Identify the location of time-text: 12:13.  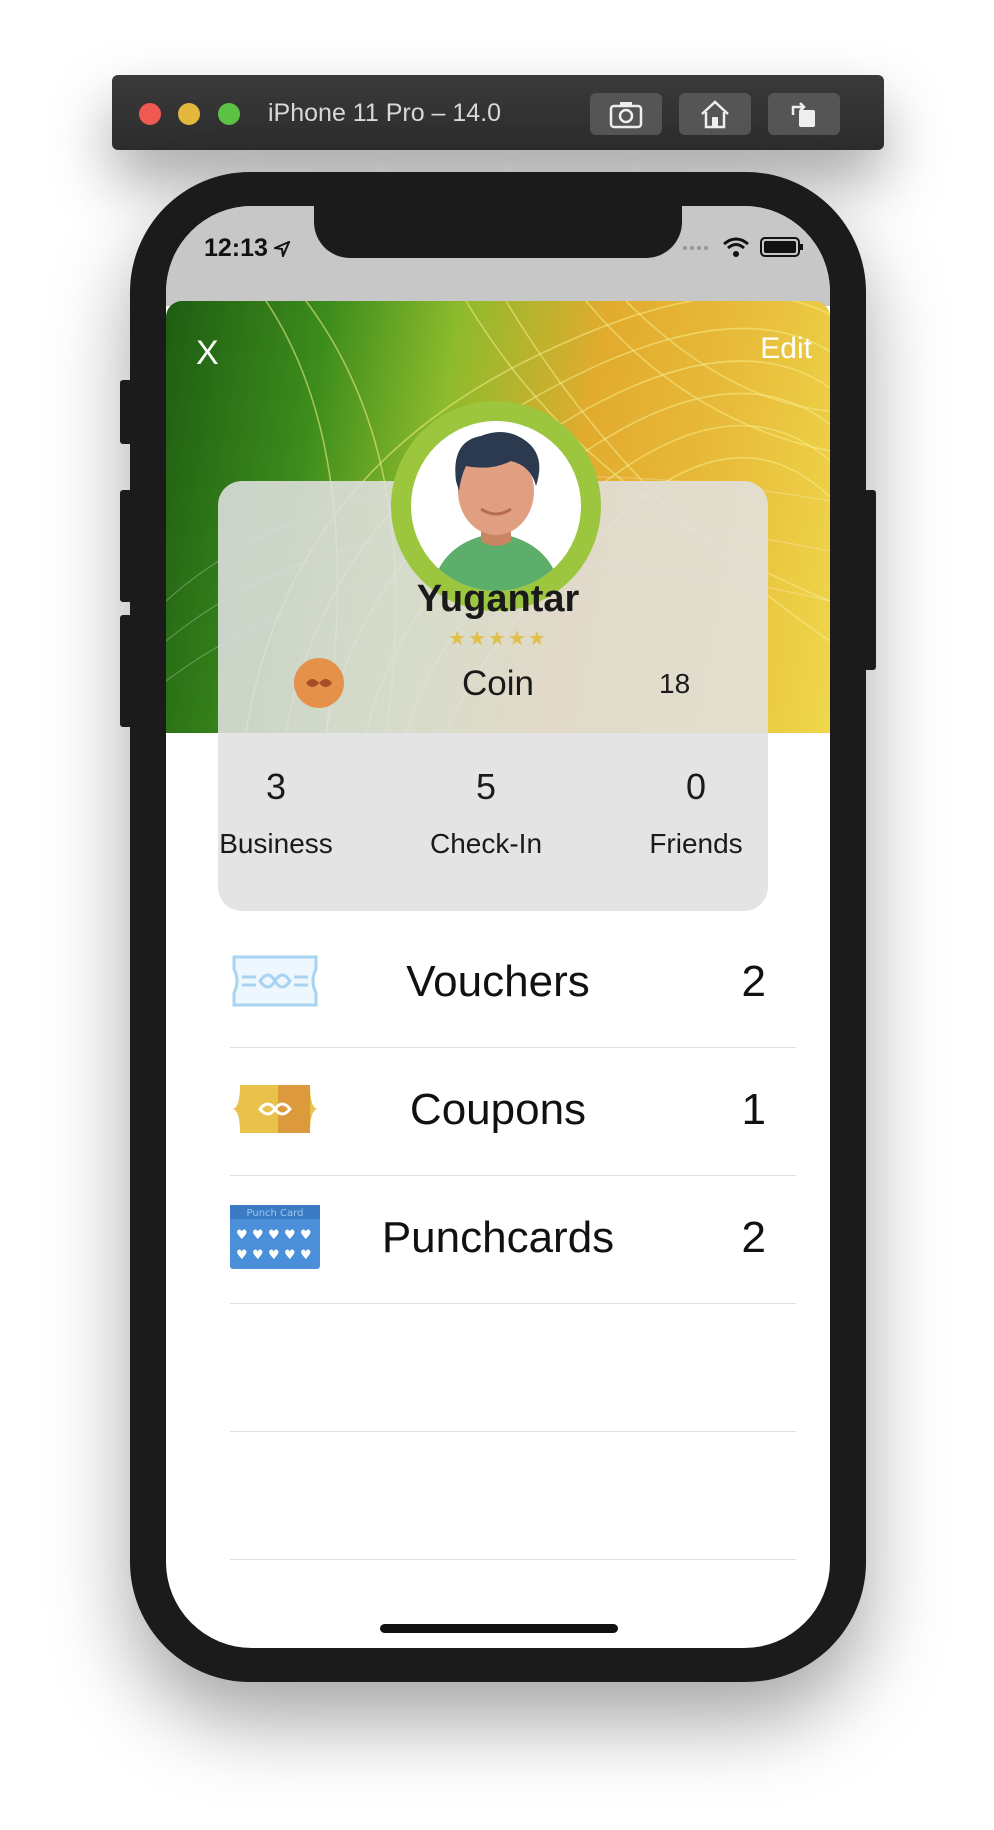
(236, 248).